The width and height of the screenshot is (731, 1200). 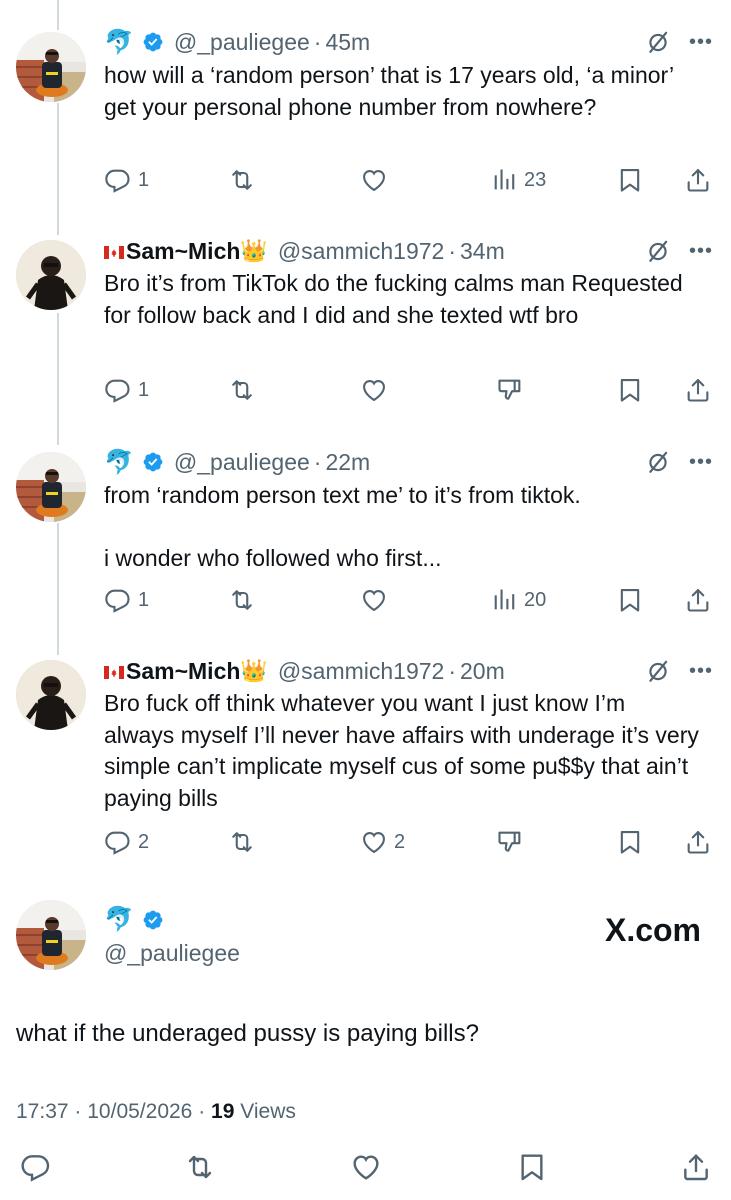 What do you see at coordinates (139, 1111) in the screenshot?
I see `tweet-date: 10/05/2026` at bounding box center [139, 1111].